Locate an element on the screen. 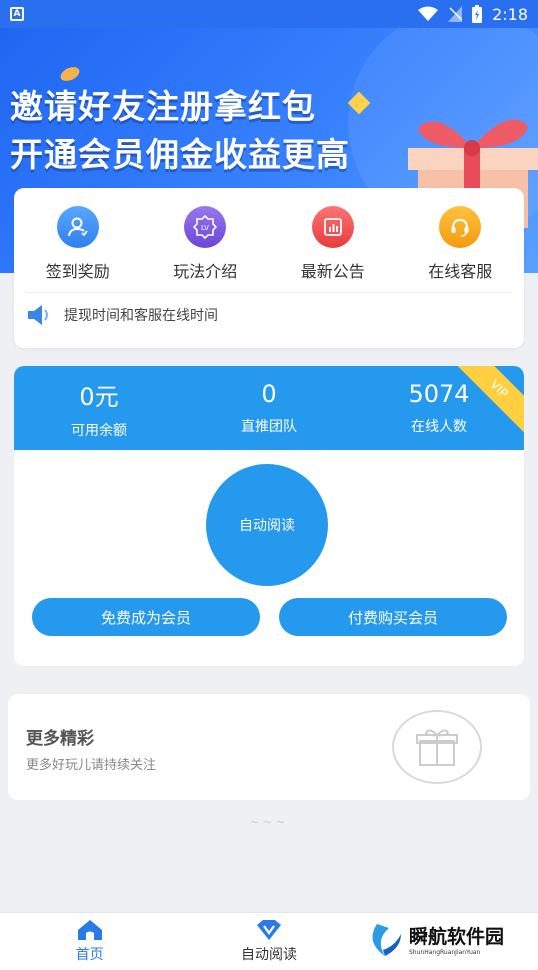 Image resolution: width=538 pixels, height=970 pixels. lv-badge-icon: LV is located at coordinates (205, 227).